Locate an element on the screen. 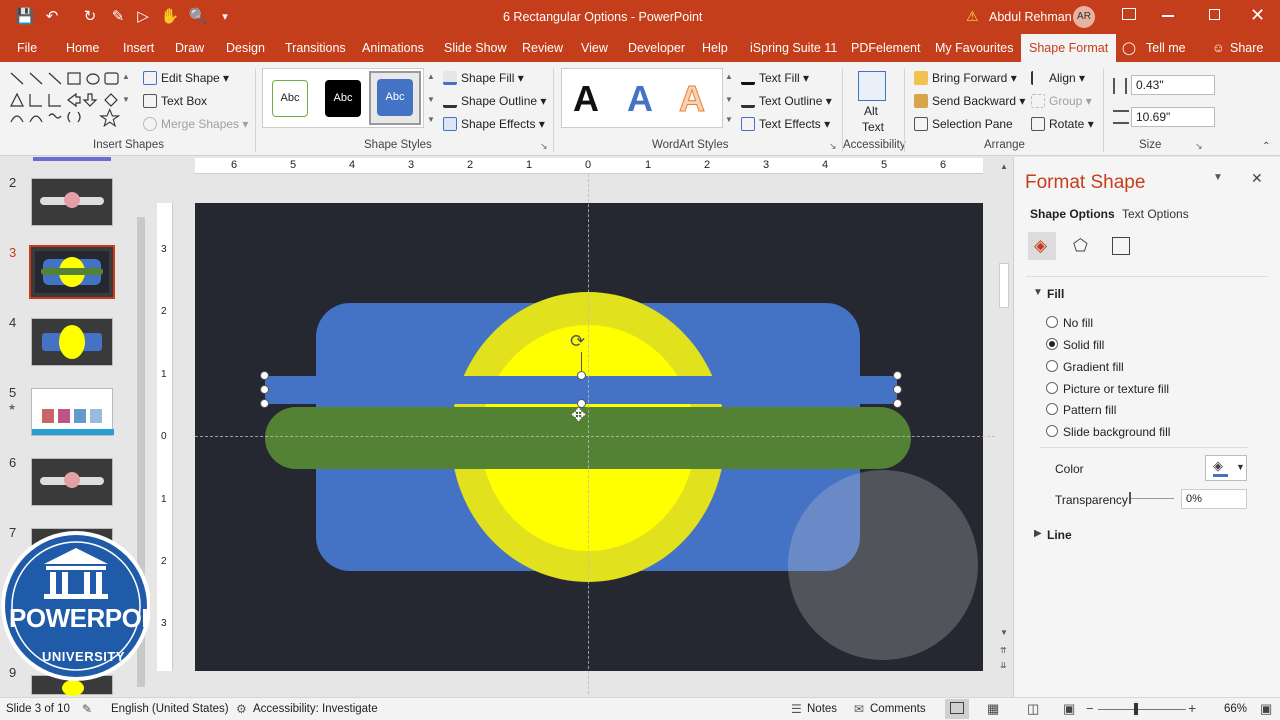 This screenshot has width=1280, height=720. tab-developer: Developer is located at coordinates (656, 48).